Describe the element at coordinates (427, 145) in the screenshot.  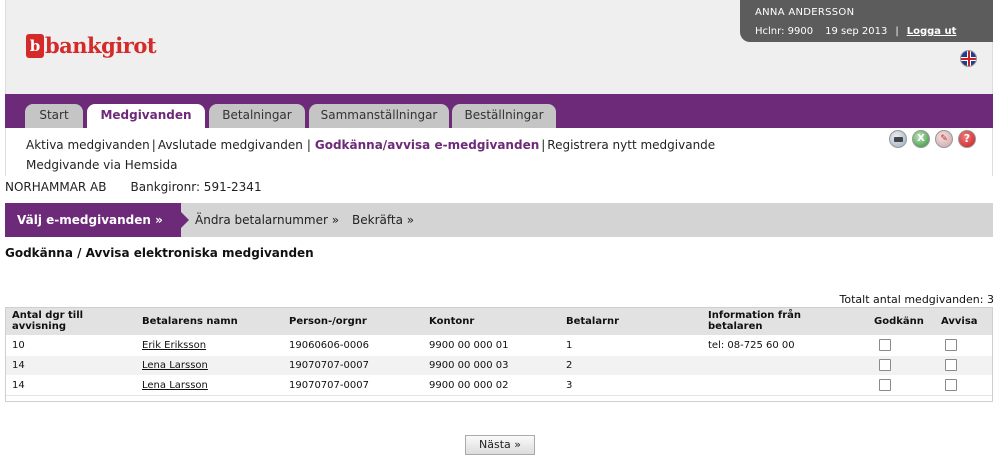
I see `subnav-godkanna-avvisa: Godkänna/avvisa e-medgivanden` at that location.